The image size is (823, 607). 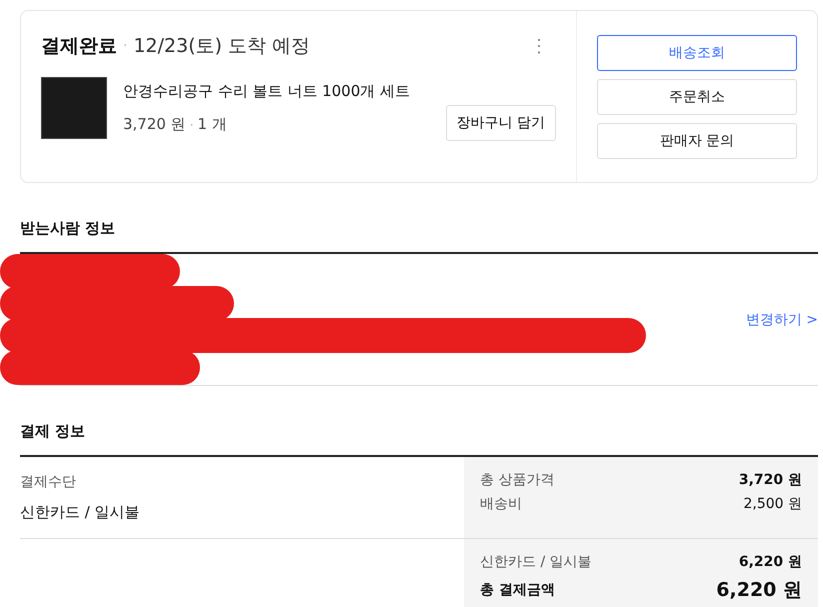 I want to click on product-name: 안경수리공구 수리 볼트 너트 1000개 세트, so click(x=284, y=91).